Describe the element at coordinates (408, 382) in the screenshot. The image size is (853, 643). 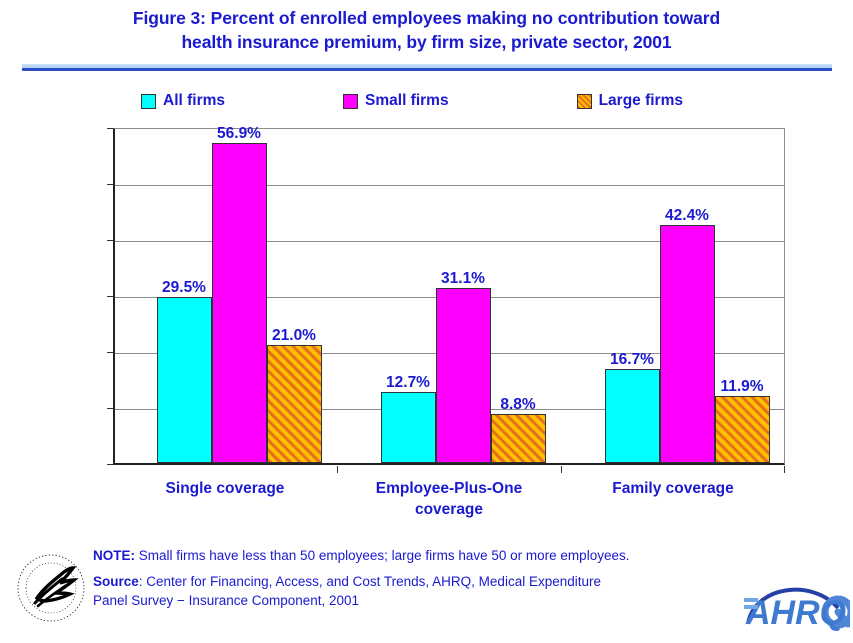
I see `bar-label-all-firms-emp-plus-one: 12.7%` at that location.